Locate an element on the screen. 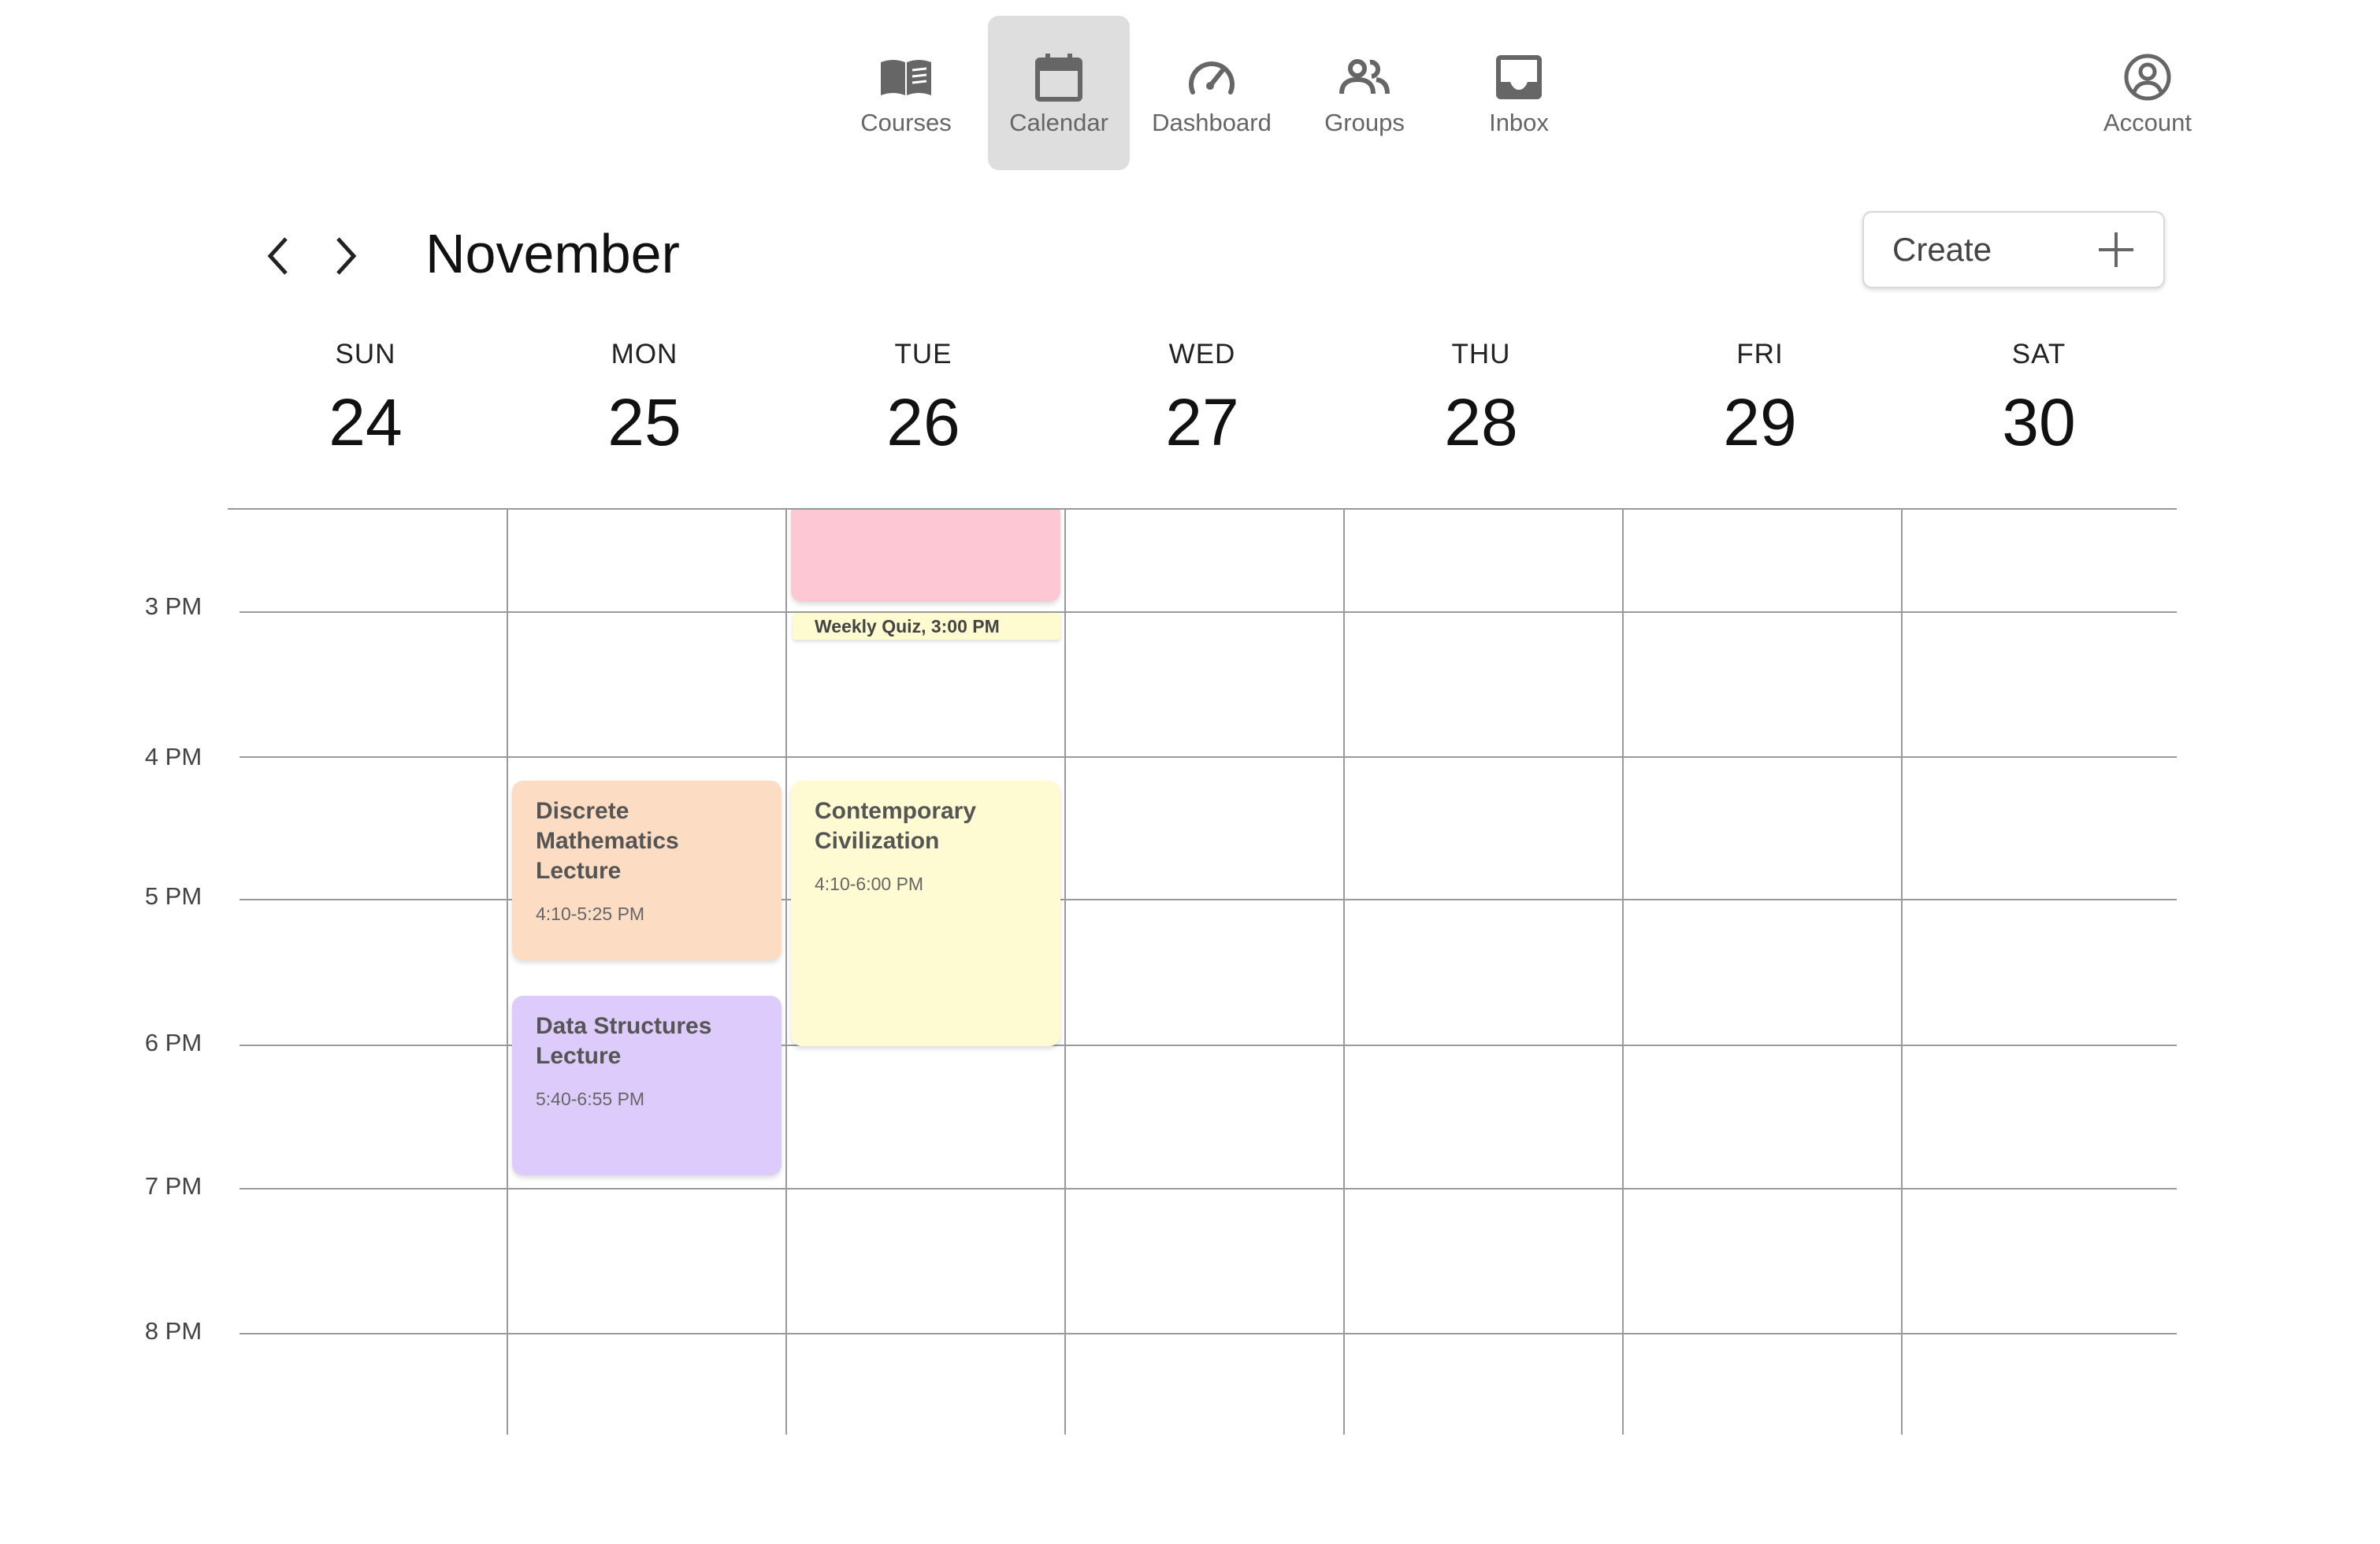  chevron-left-icon is located at coordinates (277, 256).